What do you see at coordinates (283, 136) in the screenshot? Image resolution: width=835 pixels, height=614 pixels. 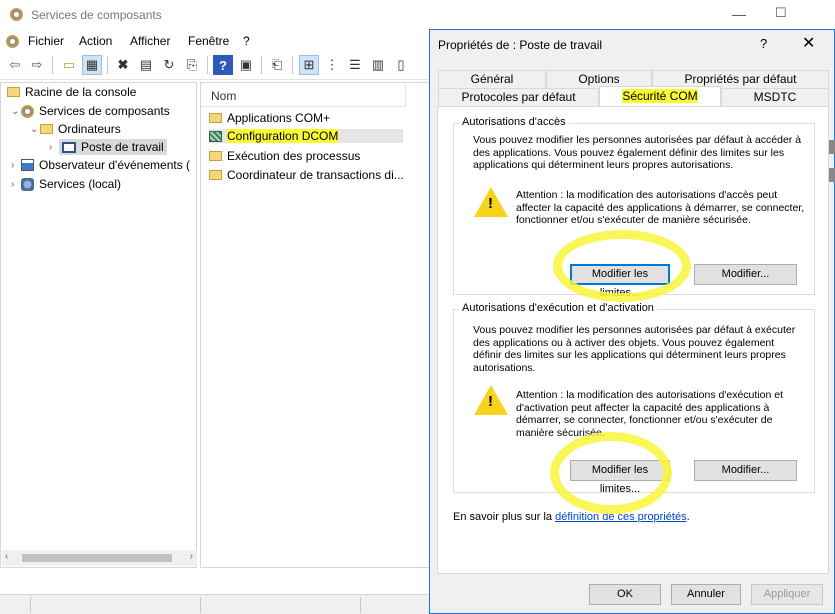 I see `list-item-label: Configuration DCOM` at bounding box center [283, 136].